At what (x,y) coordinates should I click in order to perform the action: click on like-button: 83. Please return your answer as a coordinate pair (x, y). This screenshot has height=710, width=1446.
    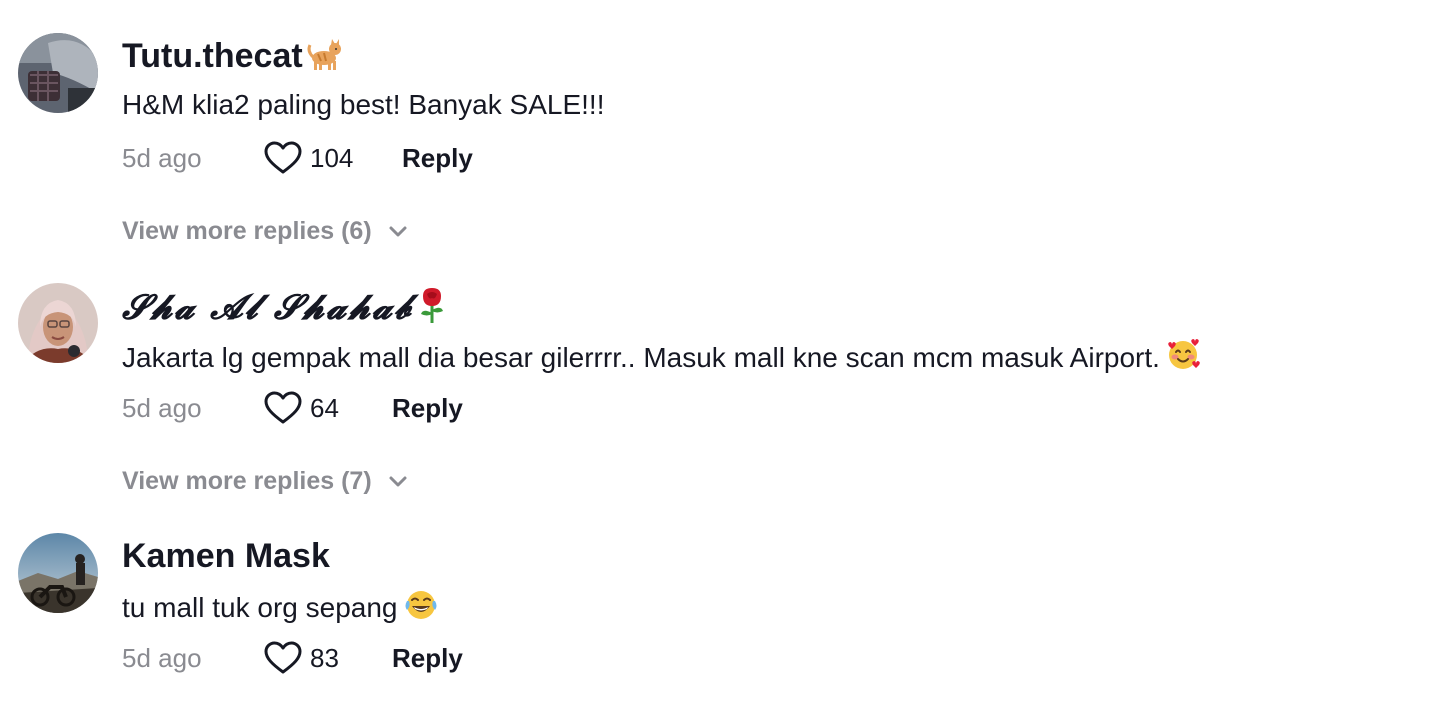
    Looking at the image, I should click on (301, 658).